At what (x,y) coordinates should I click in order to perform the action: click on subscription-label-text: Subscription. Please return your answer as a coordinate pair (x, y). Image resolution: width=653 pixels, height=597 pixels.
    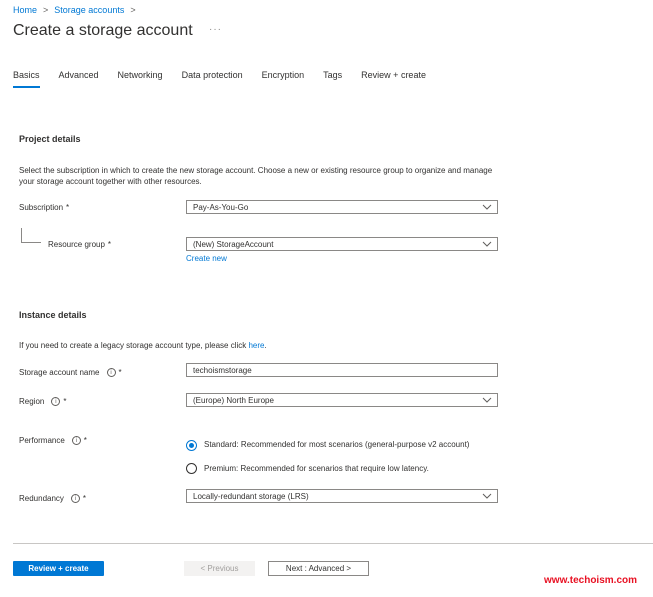
    Looking at the image, I should click on (41, 207).